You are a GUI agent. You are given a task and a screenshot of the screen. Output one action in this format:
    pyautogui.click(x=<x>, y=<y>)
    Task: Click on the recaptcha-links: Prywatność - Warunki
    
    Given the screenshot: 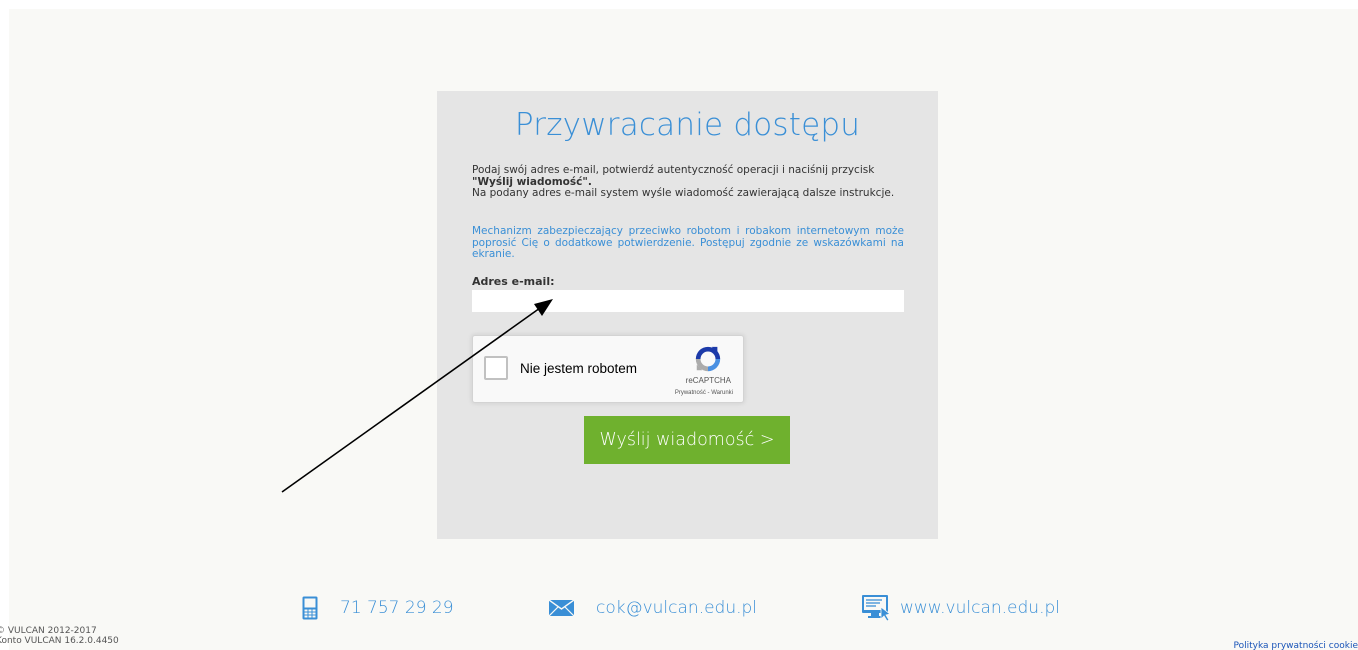 What is the action you would take?
    pyautogui.click(x=704, y=393)
    